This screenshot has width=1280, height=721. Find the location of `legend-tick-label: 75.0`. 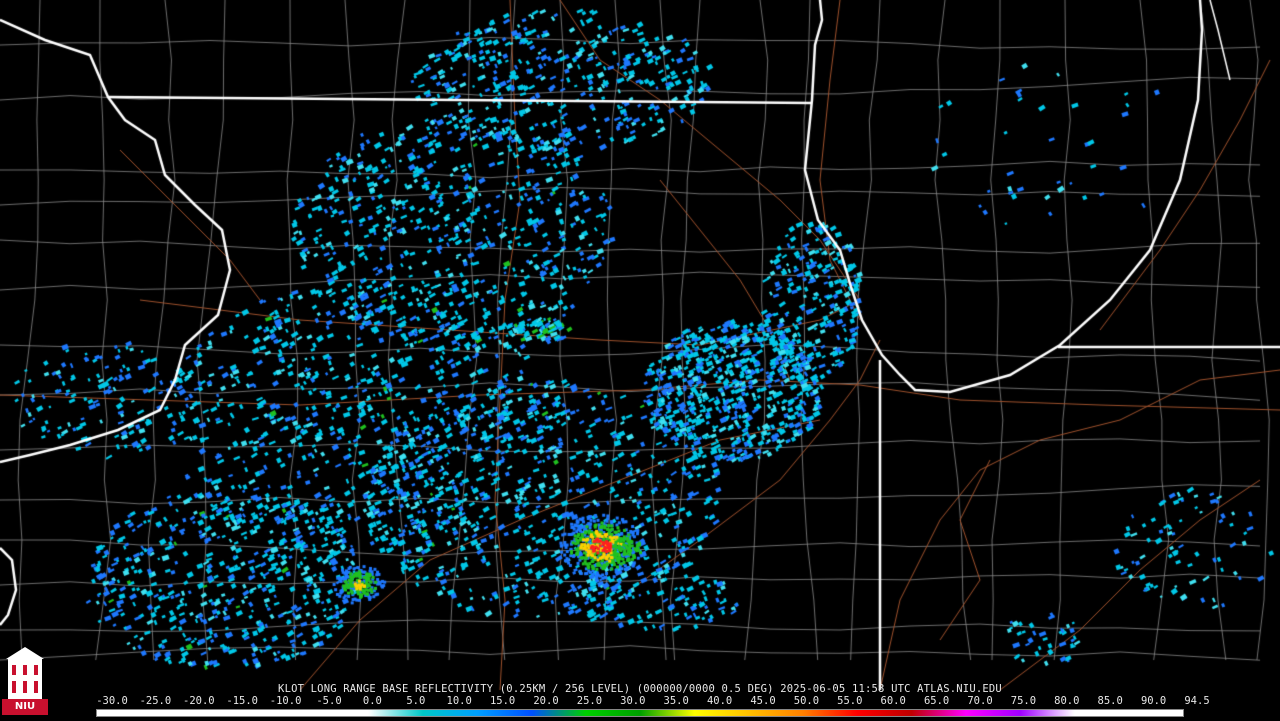

legend-tick-label: 75.0 is located at coordinates (1023, 701).